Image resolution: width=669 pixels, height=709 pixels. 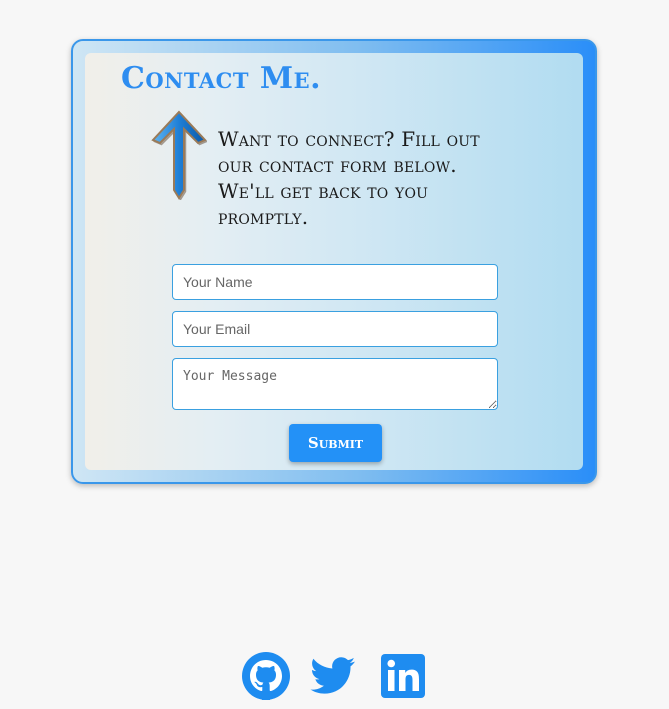 What do you see at coordinates (403, 676) in the screenshot?
I see `linkedin-icon` at bounding box center [403, 676].